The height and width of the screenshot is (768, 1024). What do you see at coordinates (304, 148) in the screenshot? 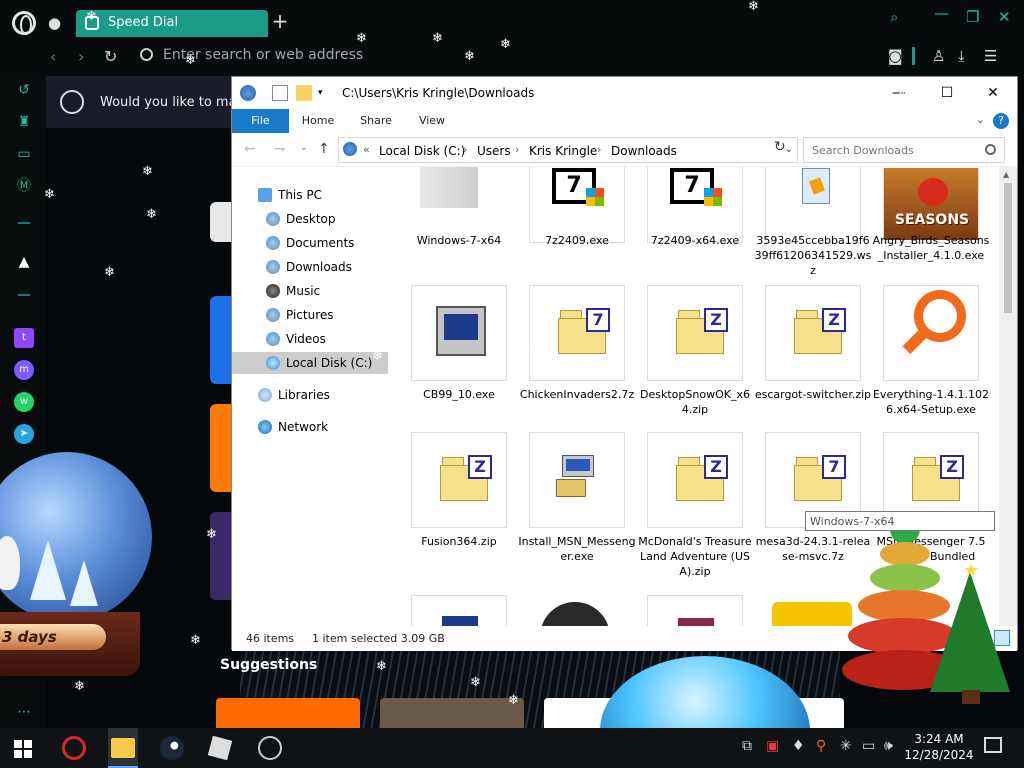
I see `recent-dropdown-icon: ⌄` at bounding box center [304, 148].